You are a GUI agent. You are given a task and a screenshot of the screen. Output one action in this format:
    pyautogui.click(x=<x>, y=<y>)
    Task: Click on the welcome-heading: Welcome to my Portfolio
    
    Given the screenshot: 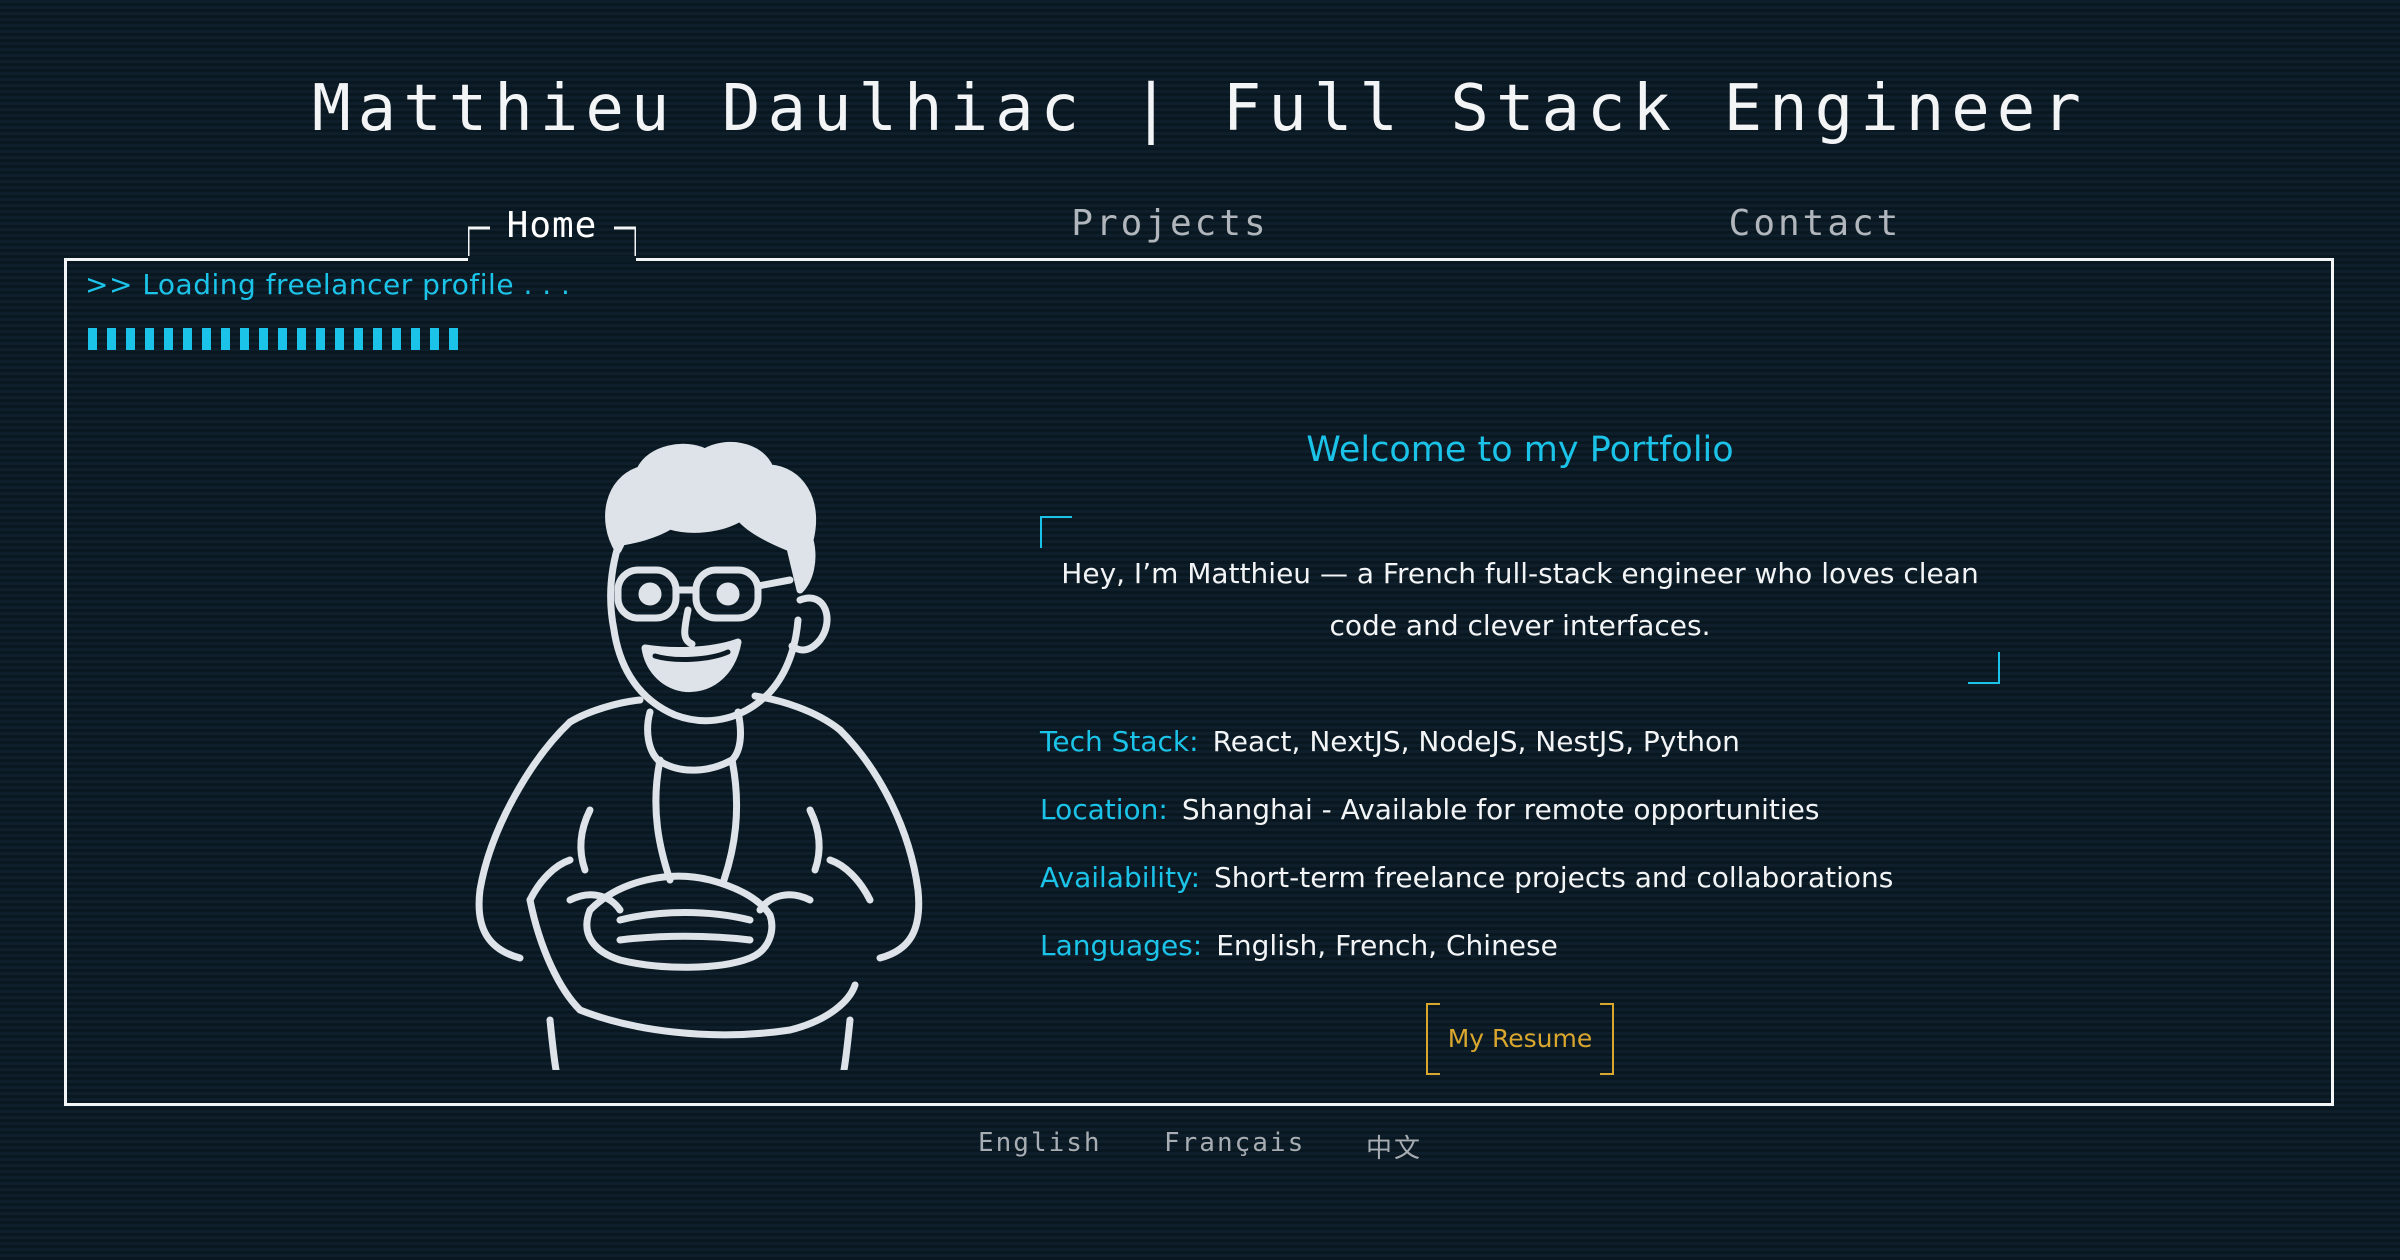 What is the action you would take?
    pyautogui.click(x=1520, y=450)
    